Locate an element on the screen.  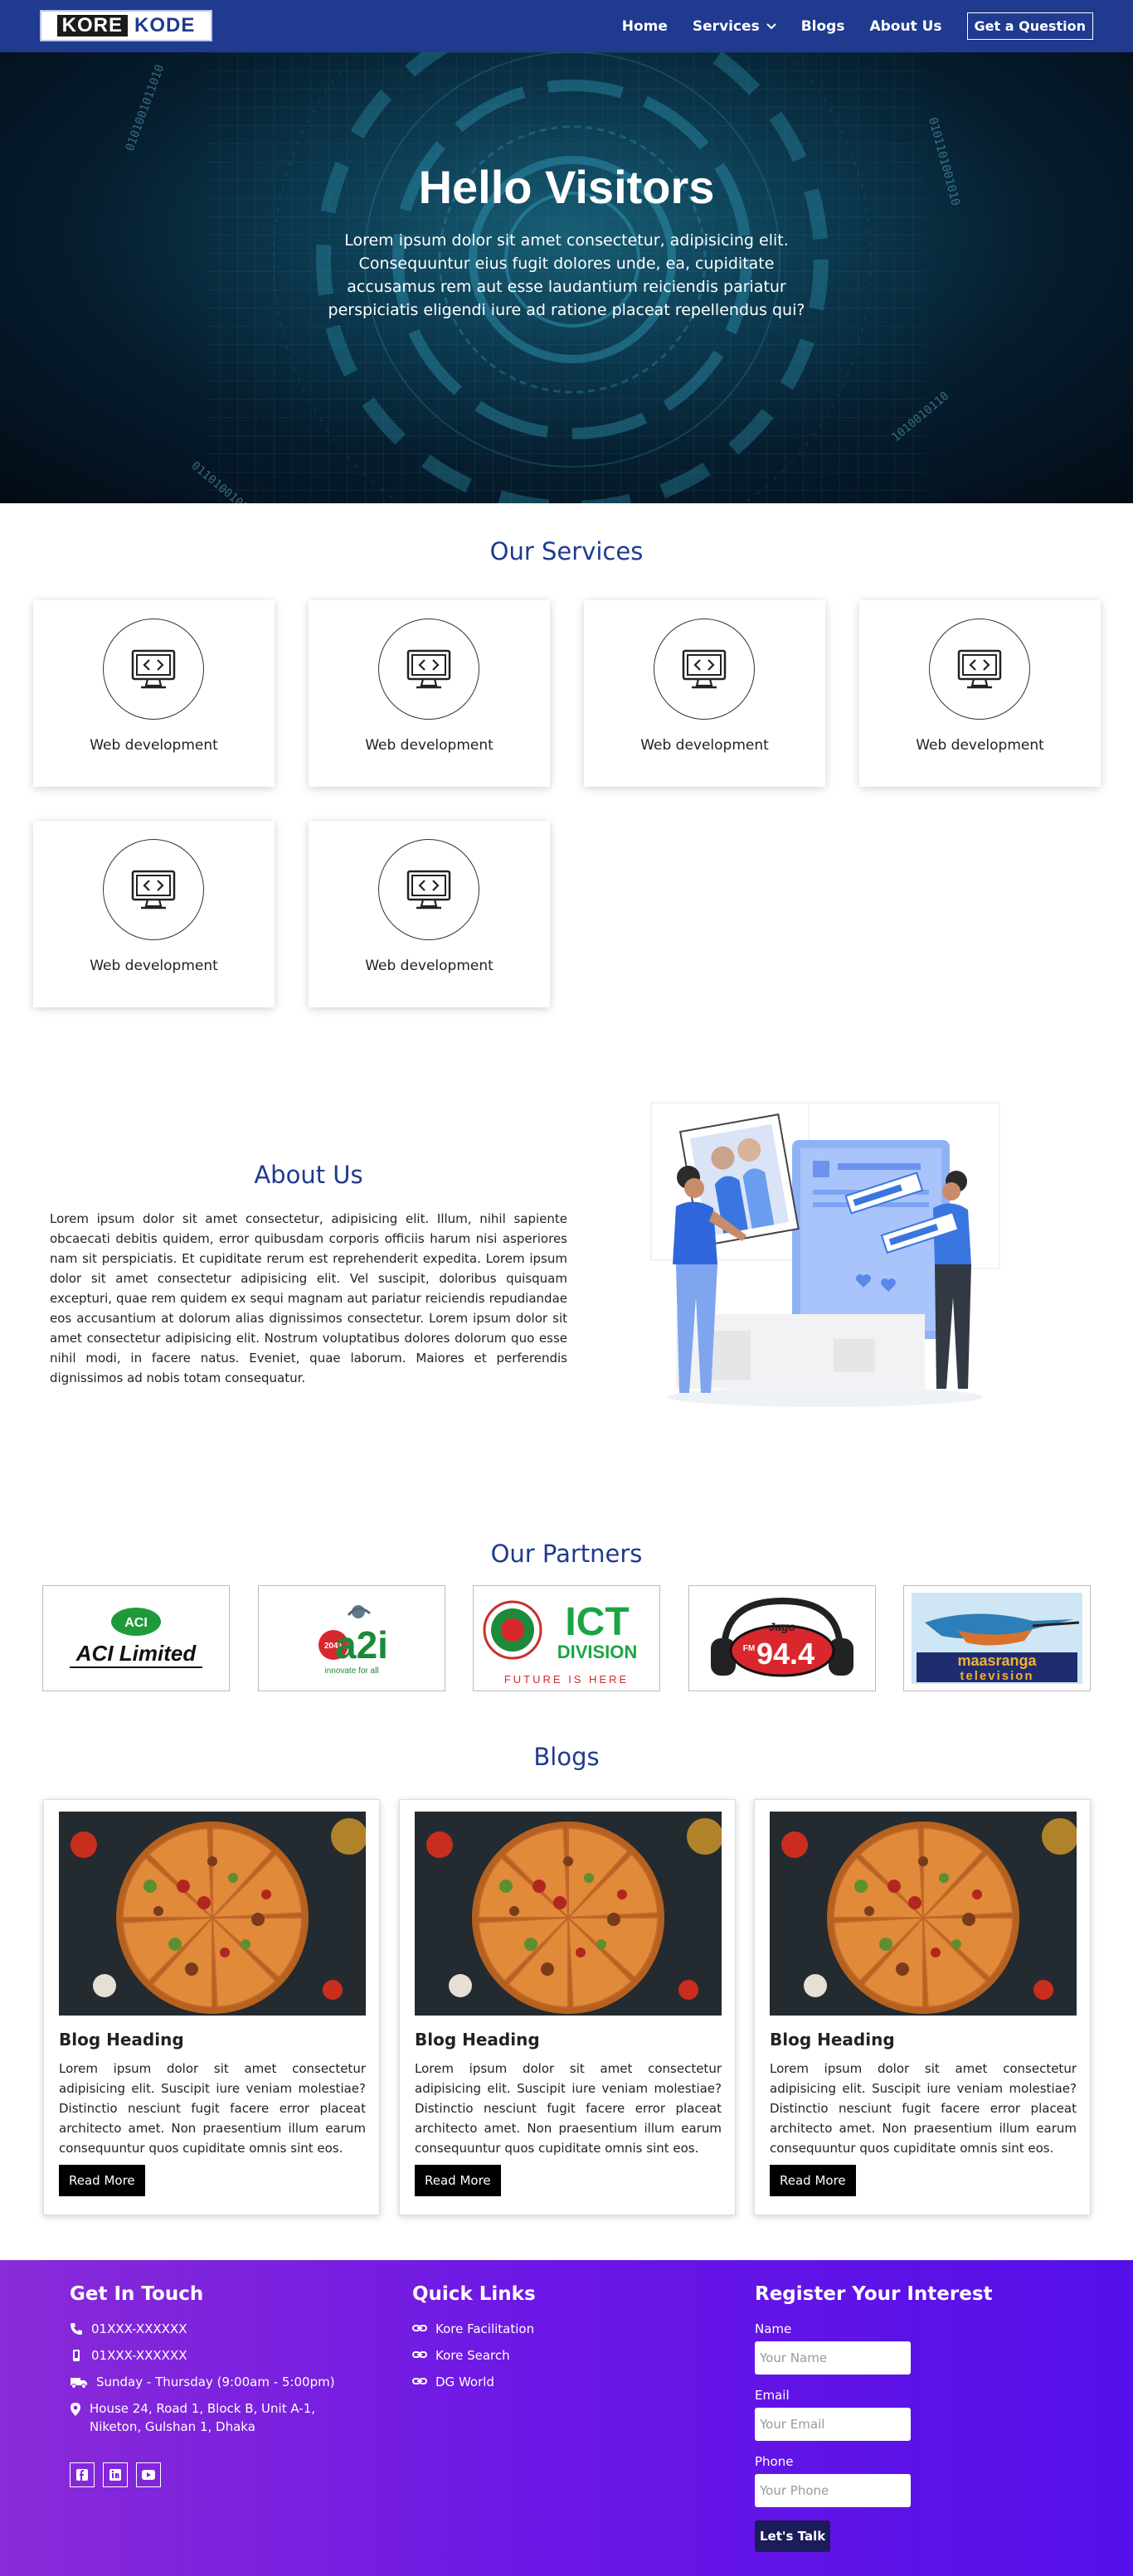
blogs-title: Blogs is located at coordinates (567, 1757).